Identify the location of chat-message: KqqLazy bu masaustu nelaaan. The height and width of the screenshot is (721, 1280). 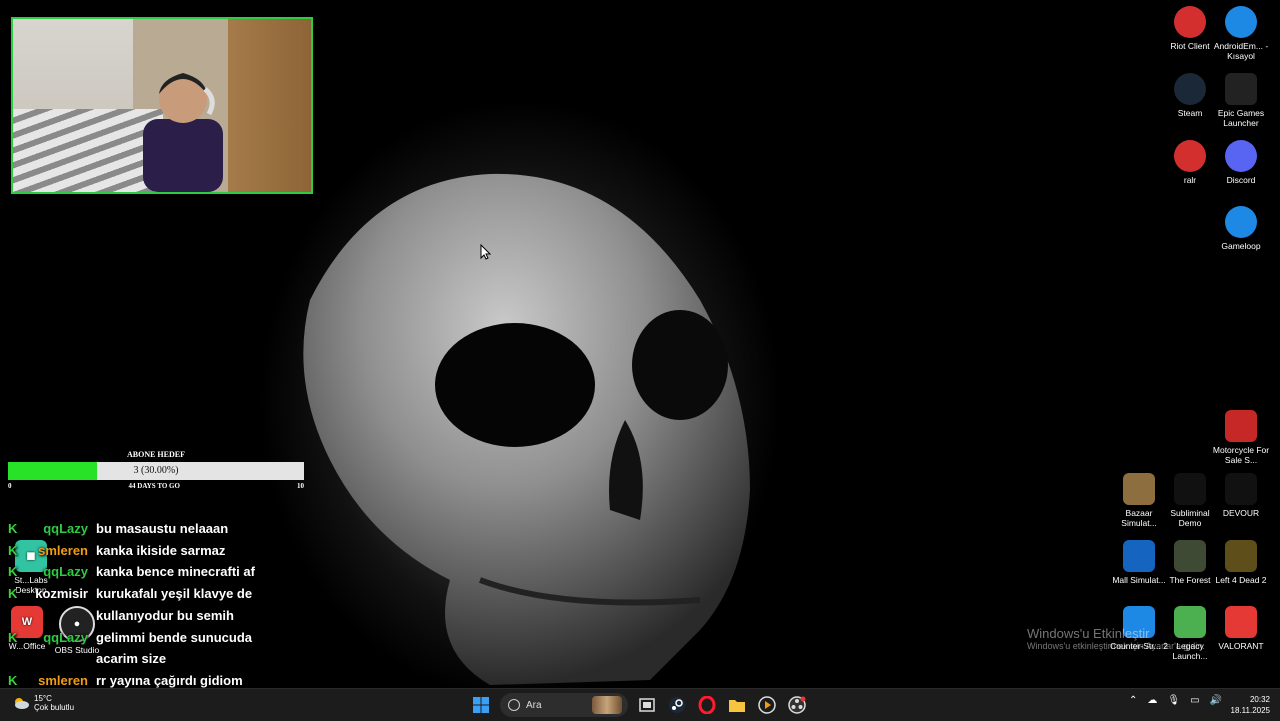
(158, 529).